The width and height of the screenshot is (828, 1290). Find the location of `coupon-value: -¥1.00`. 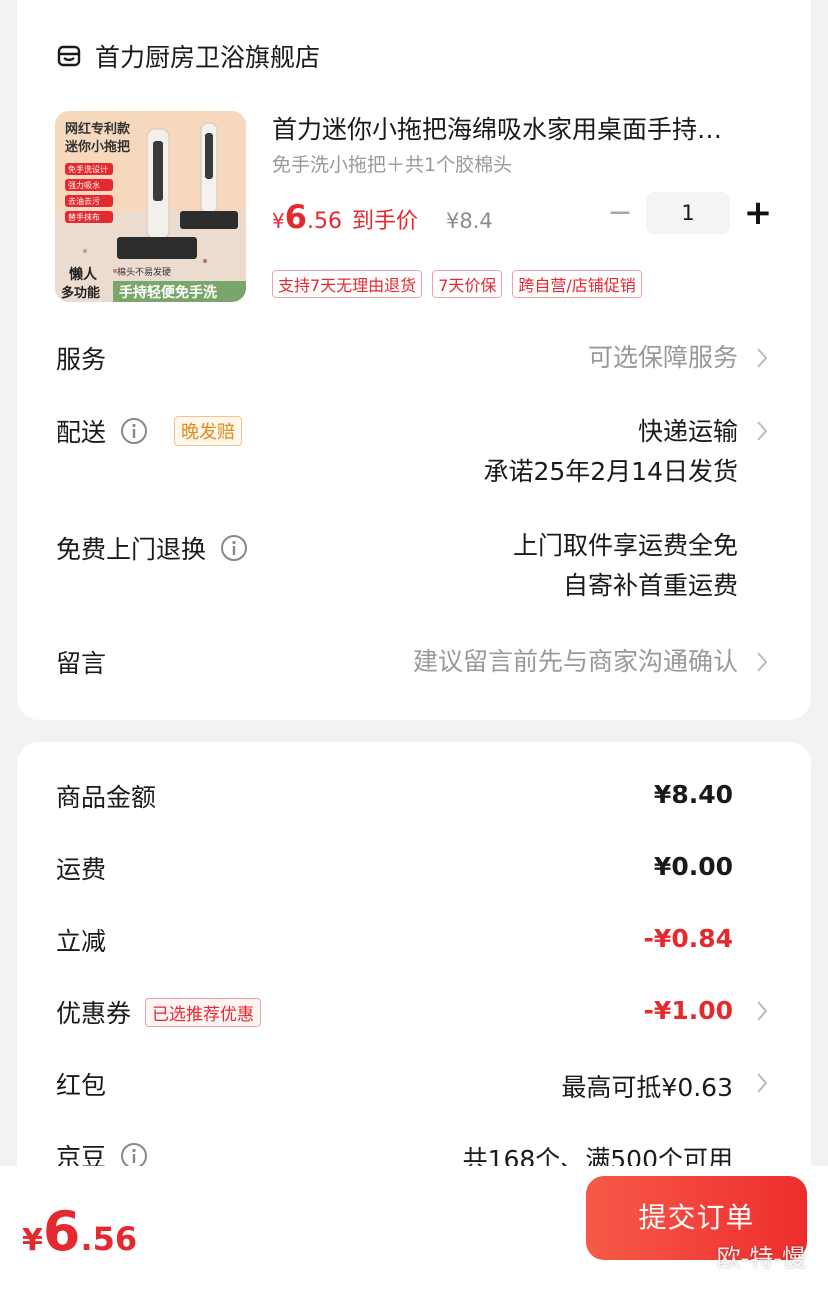

coupon-value: -¥1.00 is located at coordinates (688, 1010).